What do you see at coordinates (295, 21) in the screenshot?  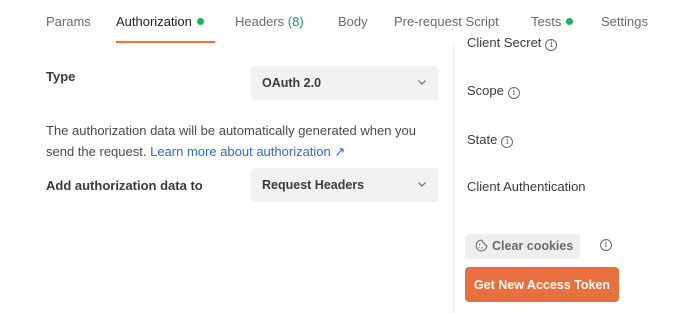 I see `tab-count-badge: (8)` at bounding box center [295, 21].